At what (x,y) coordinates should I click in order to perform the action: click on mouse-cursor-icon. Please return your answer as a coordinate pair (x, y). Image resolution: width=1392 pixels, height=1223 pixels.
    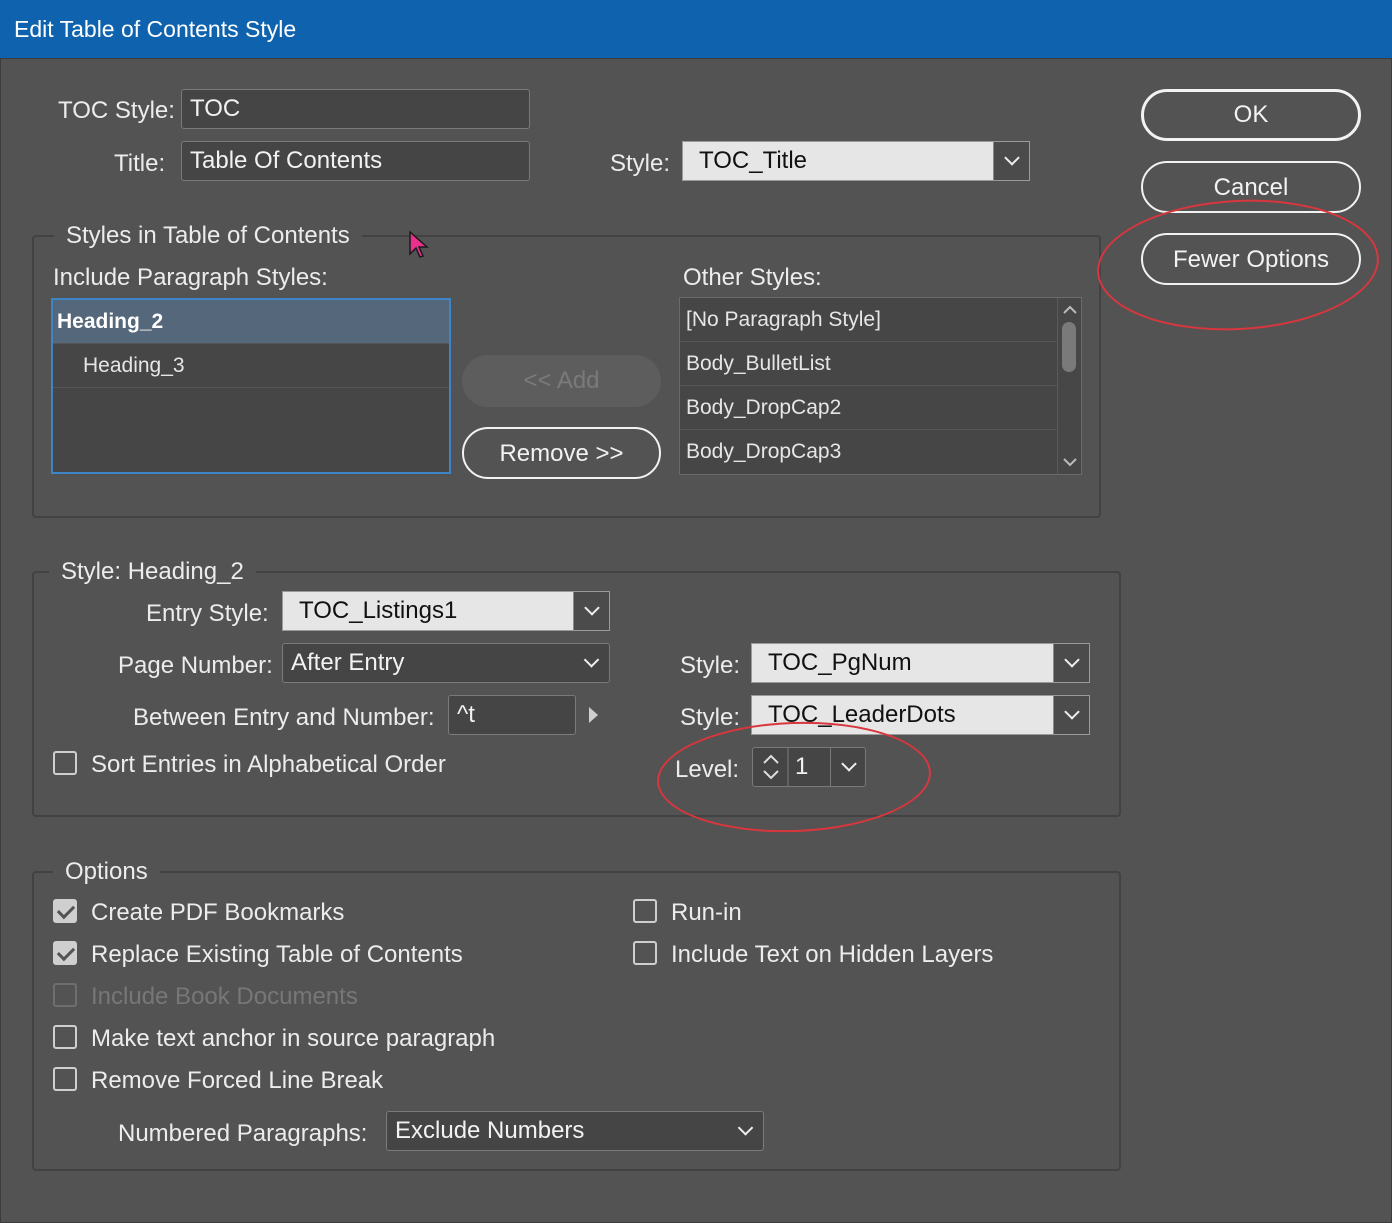
    Looking at the image, I should click on (419, 244).